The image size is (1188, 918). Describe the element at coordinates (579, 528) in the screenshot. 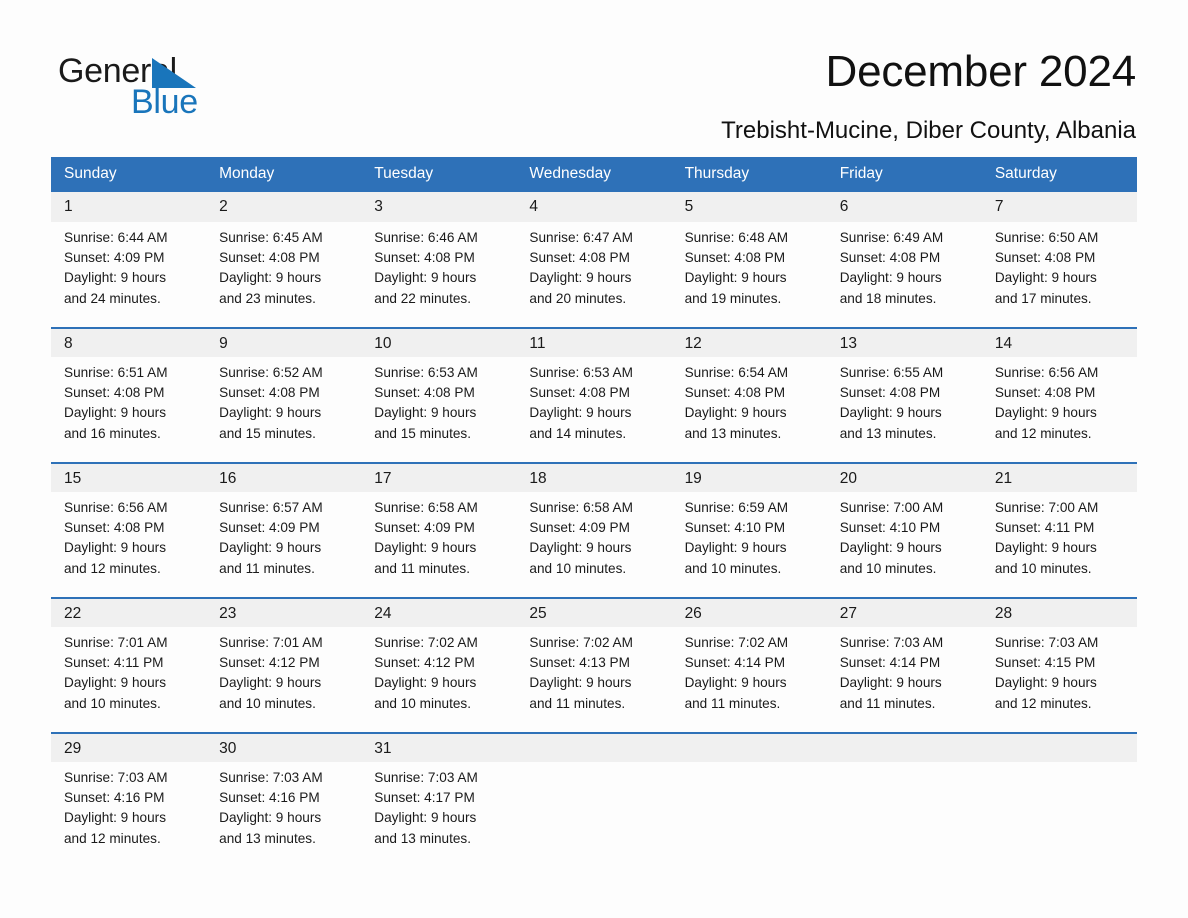

I see `sunset-text: Sunset: 4:09 PM` at that location.